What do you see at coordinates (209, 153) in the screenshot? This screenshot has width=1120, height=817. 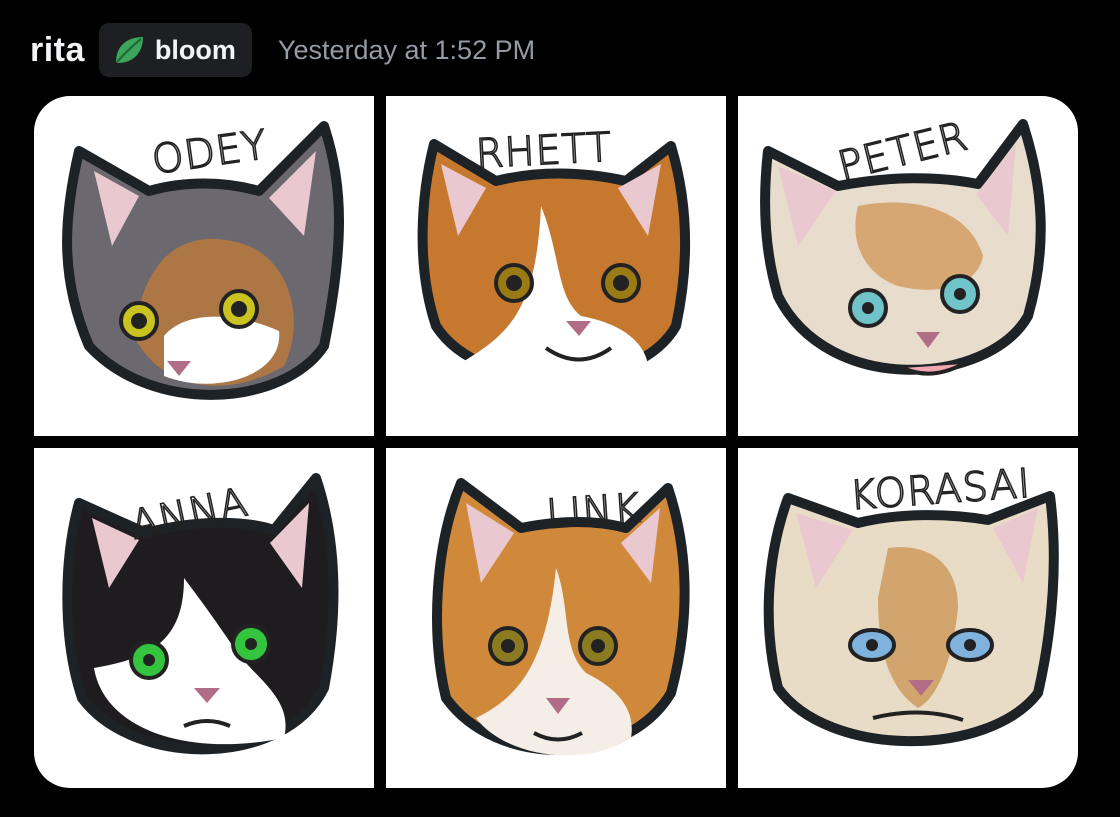 I see `cat-name-label: ODEY` at bounding box center [209, 153].